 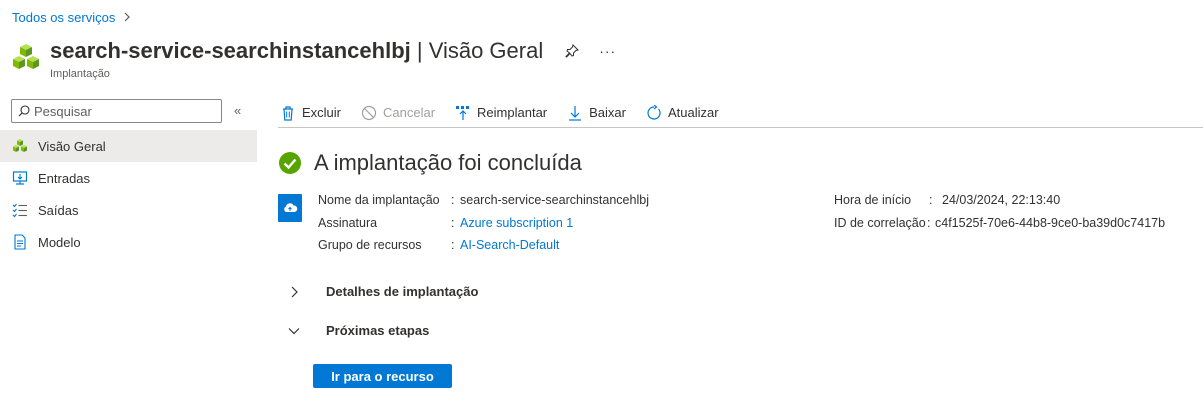 I want to click on left-nav: Visão Geral Entradas Saídas Modelo, so click(x=128, y=194).